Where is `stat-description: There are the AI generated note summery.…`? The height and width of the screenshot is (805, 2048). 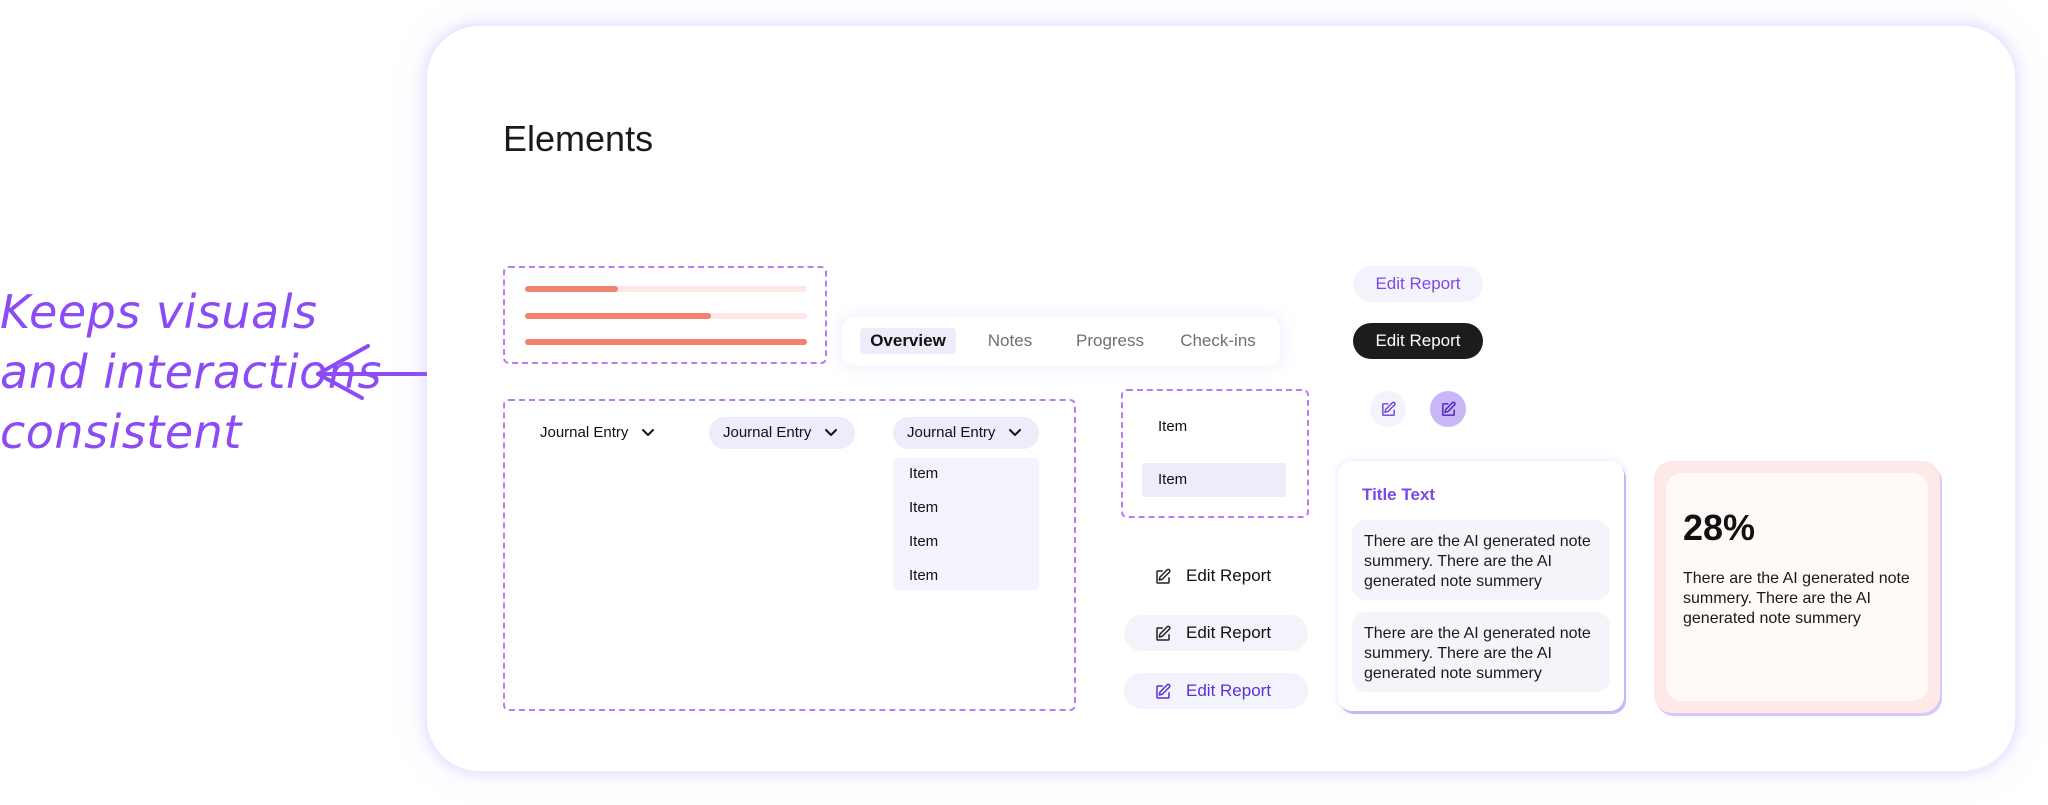 stat-description: There are the AI generated note summery.… is located at coordinates (1796, 598).